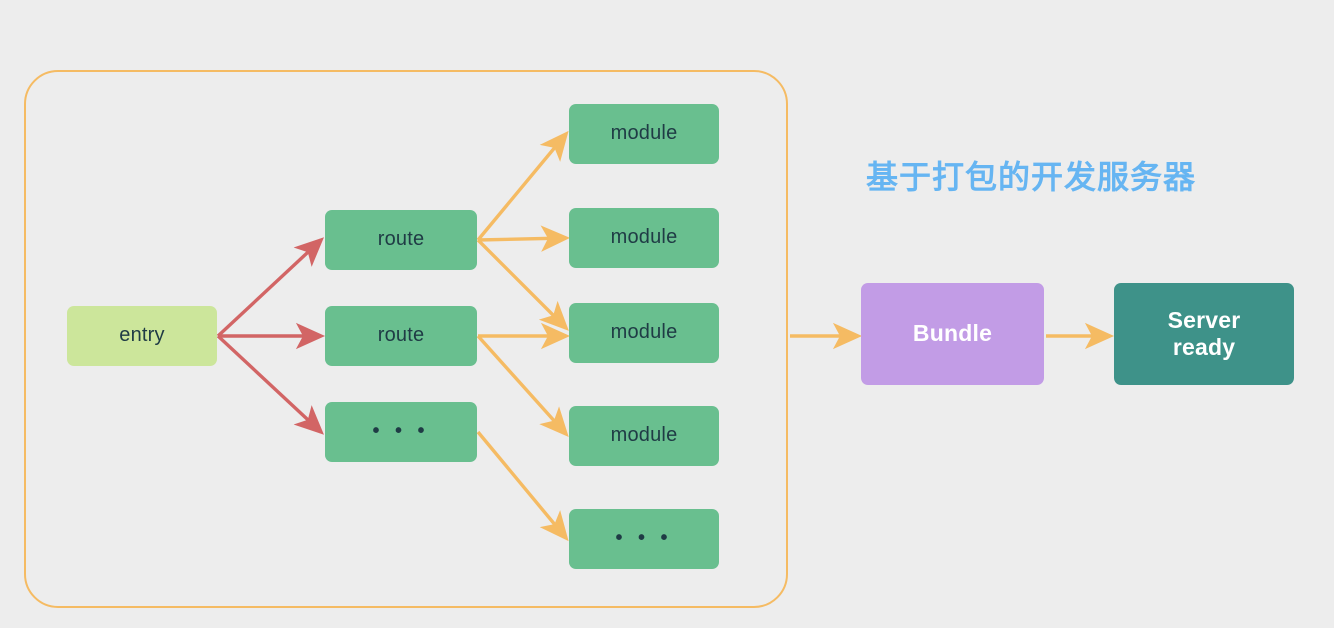 Image resolution: width=1334 pixels, height=628 pixels. What do you see at coordinates (401, 432) in the screenshot?
I see `node-route-more: • • •` at bounding box center [401, 432].